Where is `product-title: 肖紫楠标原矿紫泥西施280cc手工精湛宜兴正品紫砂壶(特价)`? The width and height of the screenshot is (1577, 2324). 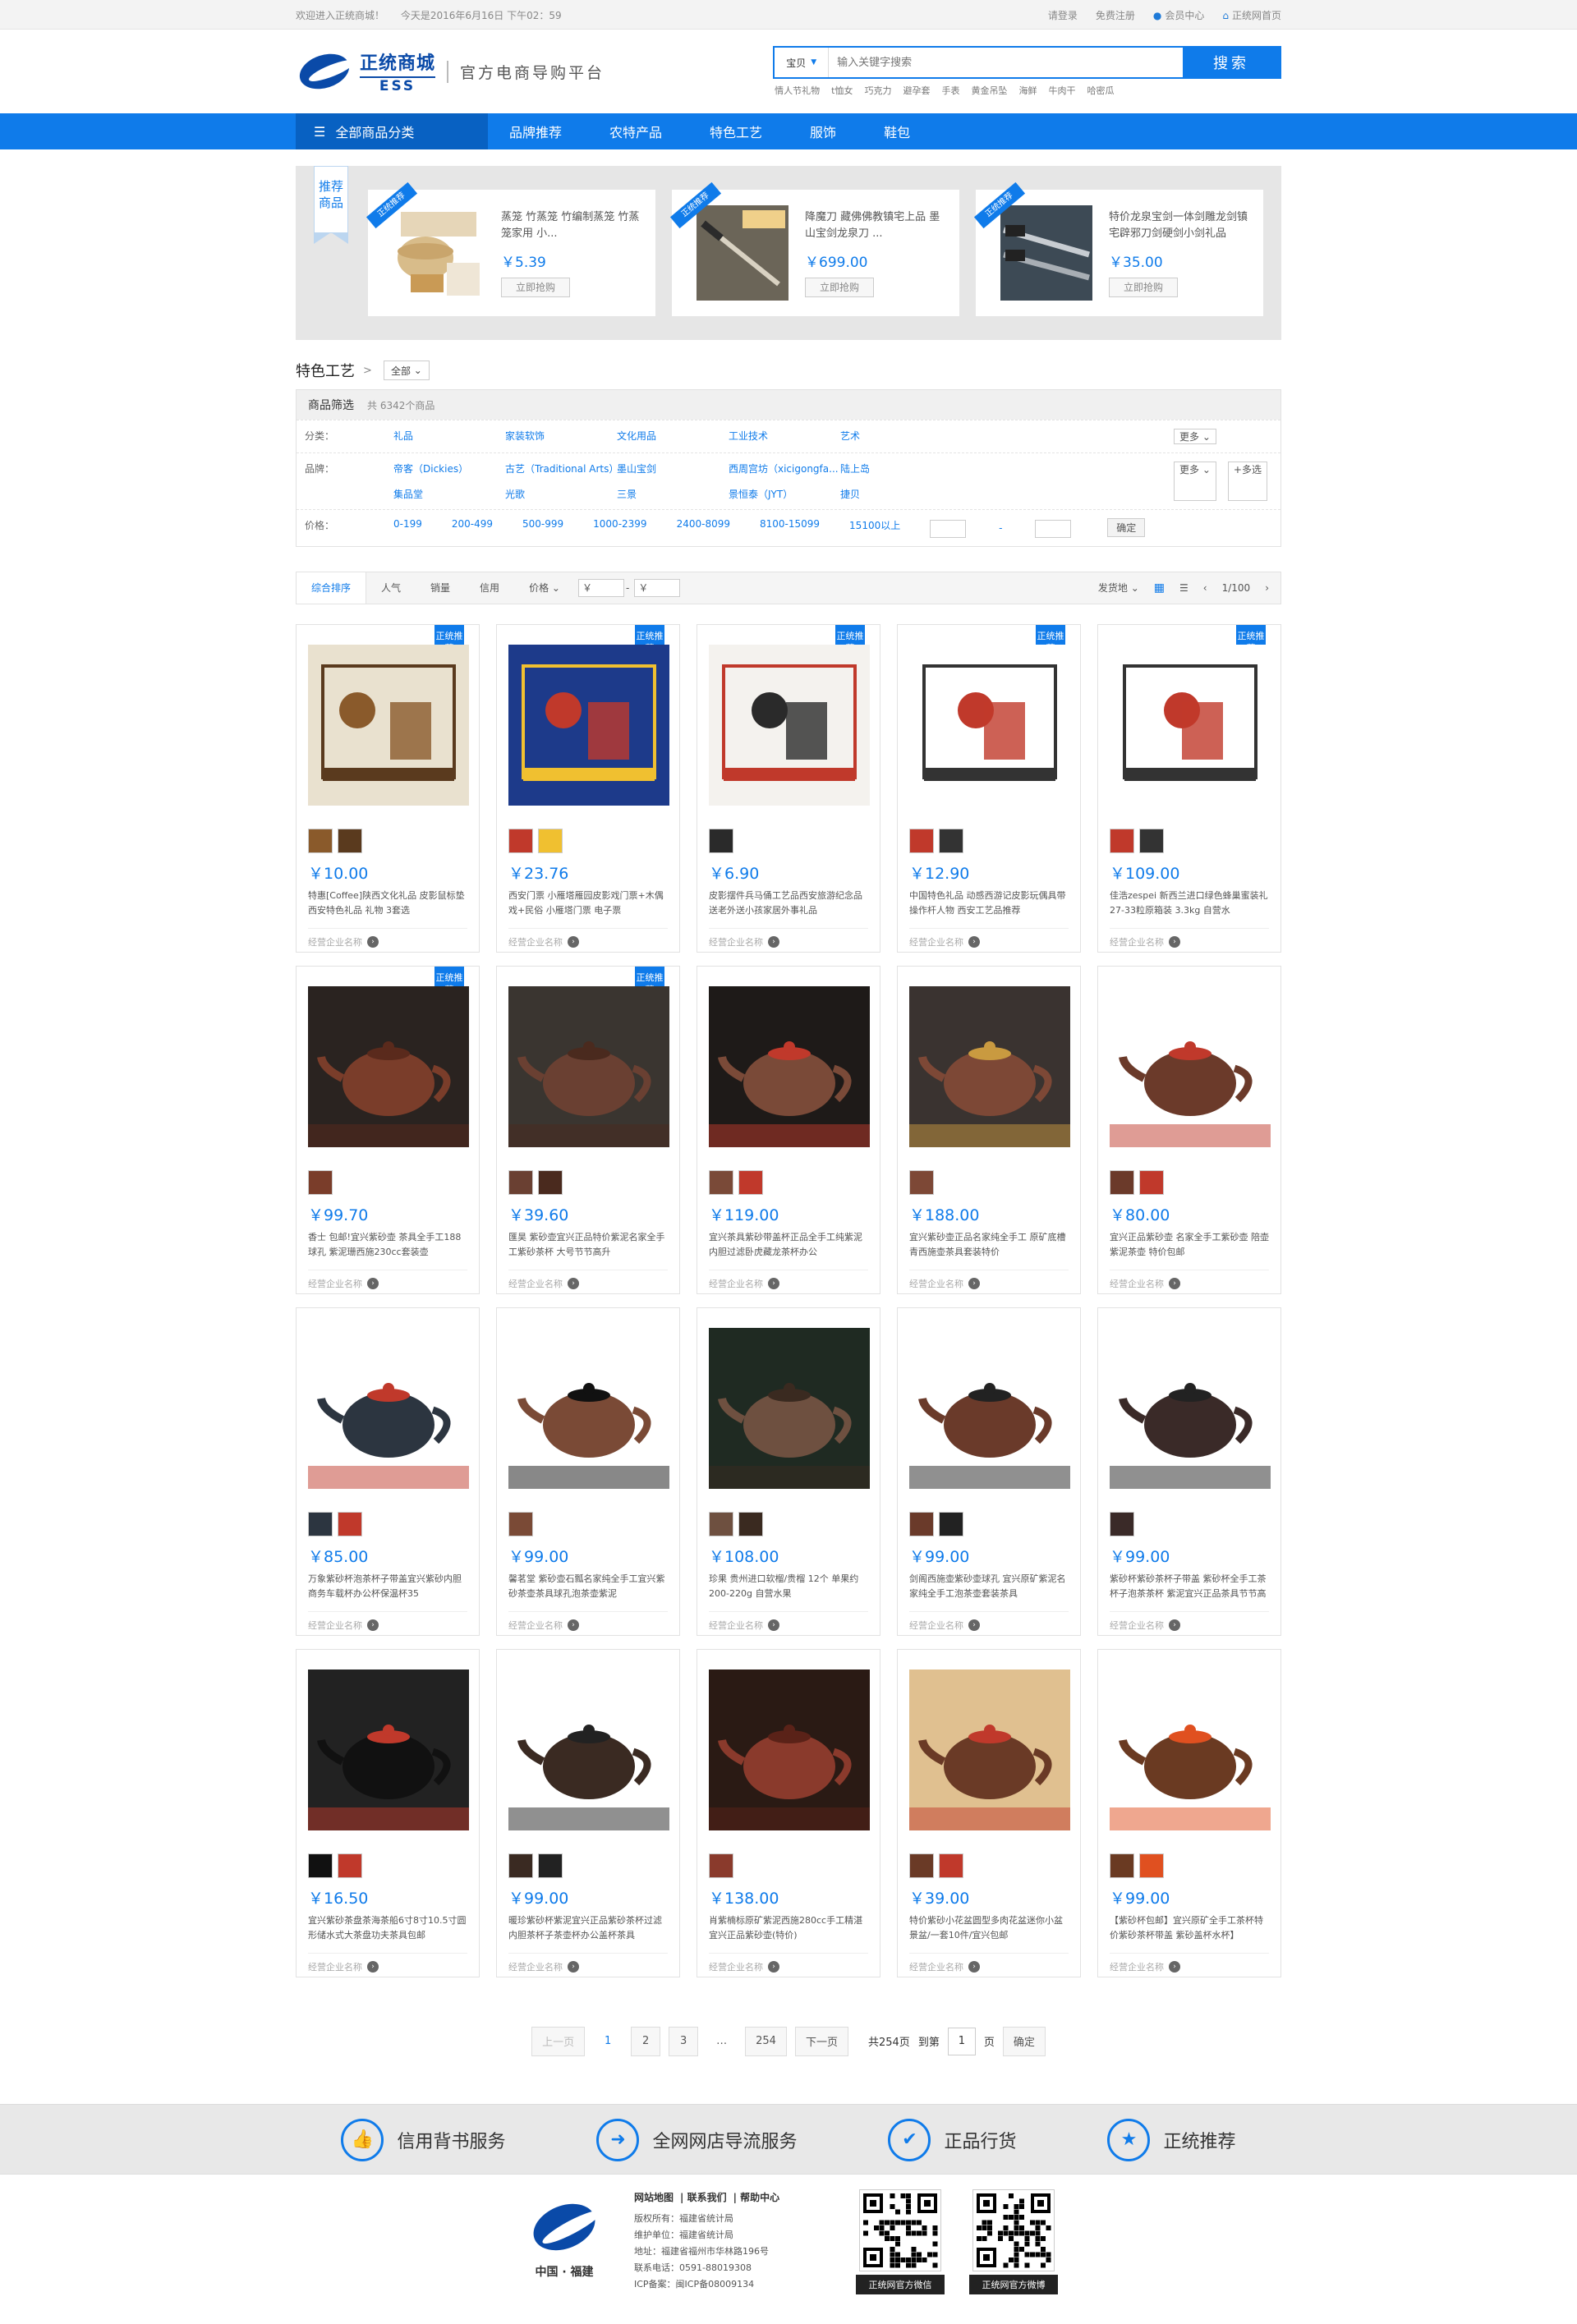
product-title: 肖紫楠标原矿紫泥西施280cc手工精湛宜兴正品紫砂壶(特价) is located at coordinates (788, 1928).